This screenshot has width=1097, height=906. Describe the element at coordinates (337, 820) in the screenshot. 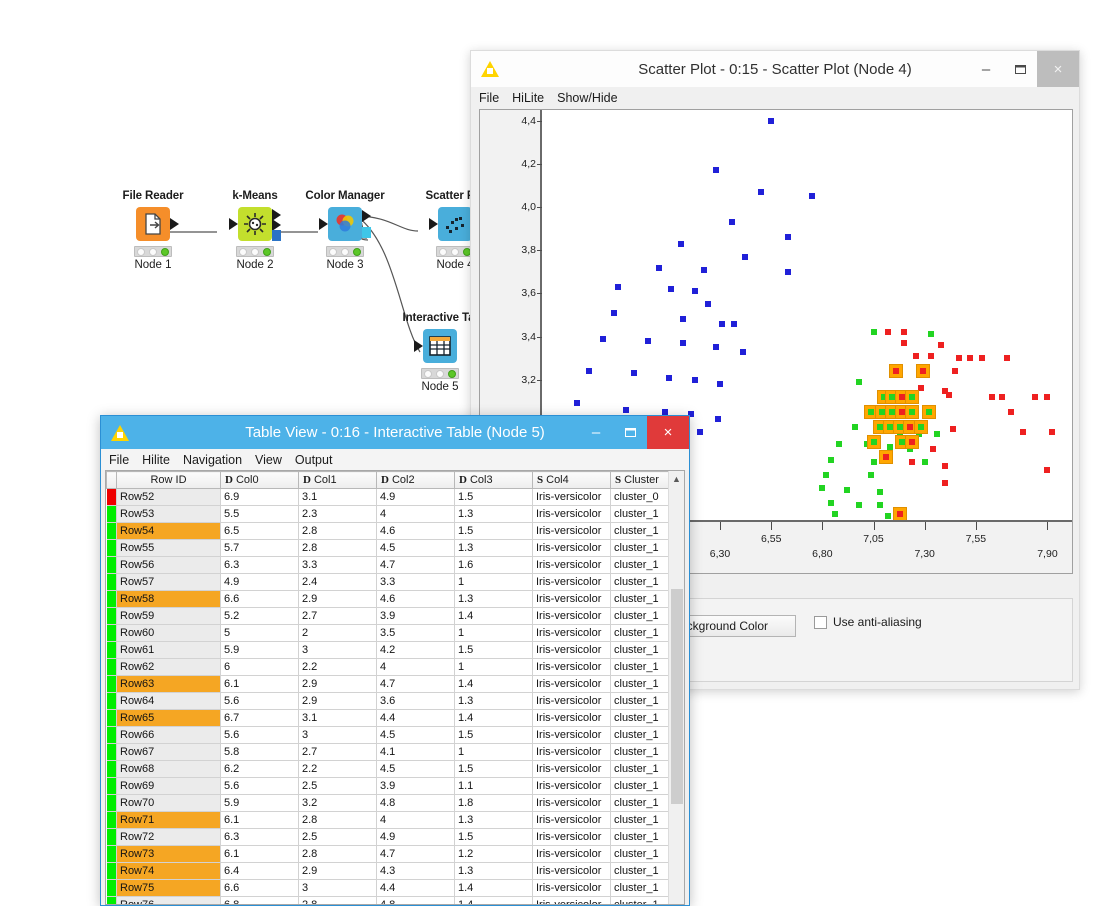

I see `cell-c1: 2.8` at that location.